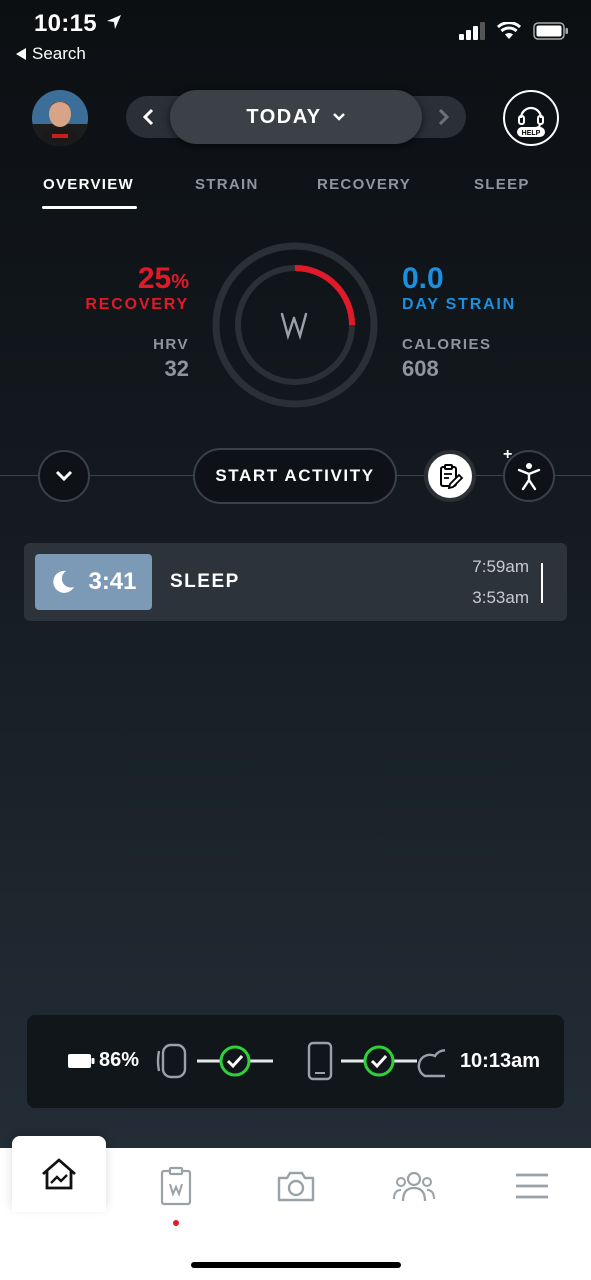 Image resolution: width=591 pixels, height=1280 pixels. I want to click on home-icon, so click(59, 1174).